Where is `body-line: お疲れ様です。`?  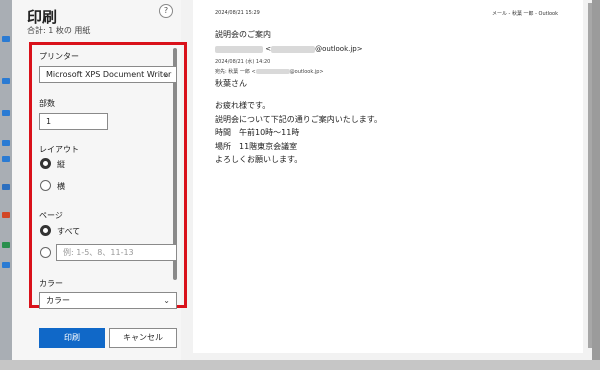
body-line: お疲れ様です。 is located at coordinates (243, 105).